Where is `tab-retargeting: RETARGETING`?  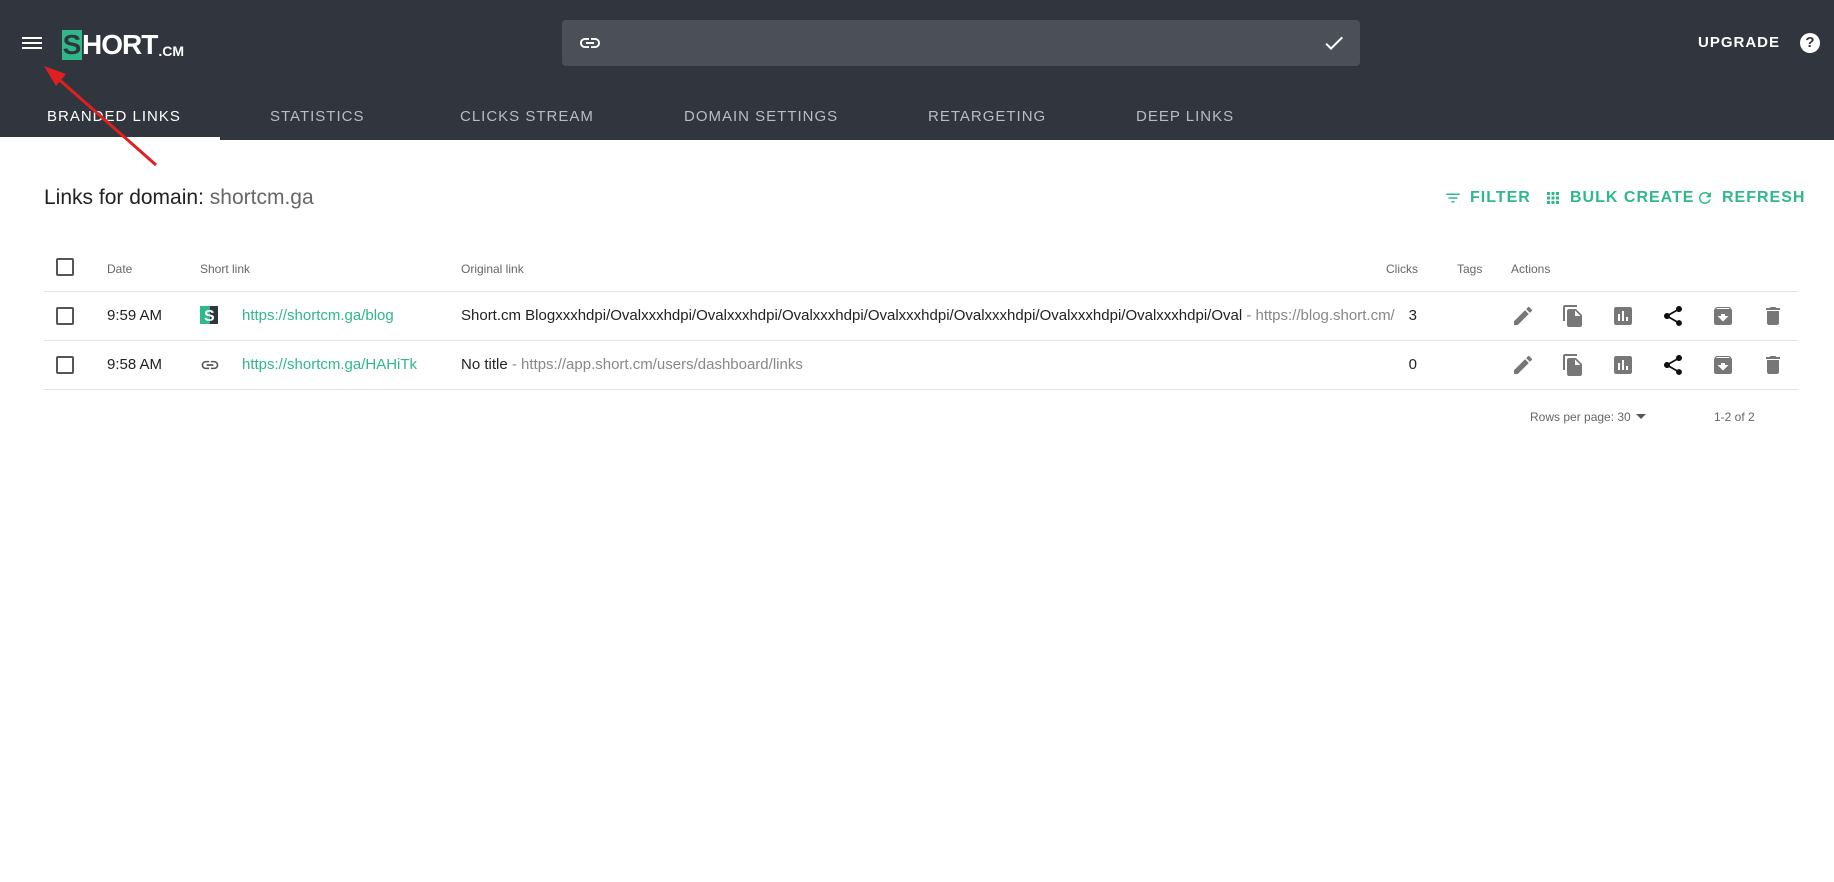
tab-retargeting: RETARGETING is located at coordinates (987, 124).